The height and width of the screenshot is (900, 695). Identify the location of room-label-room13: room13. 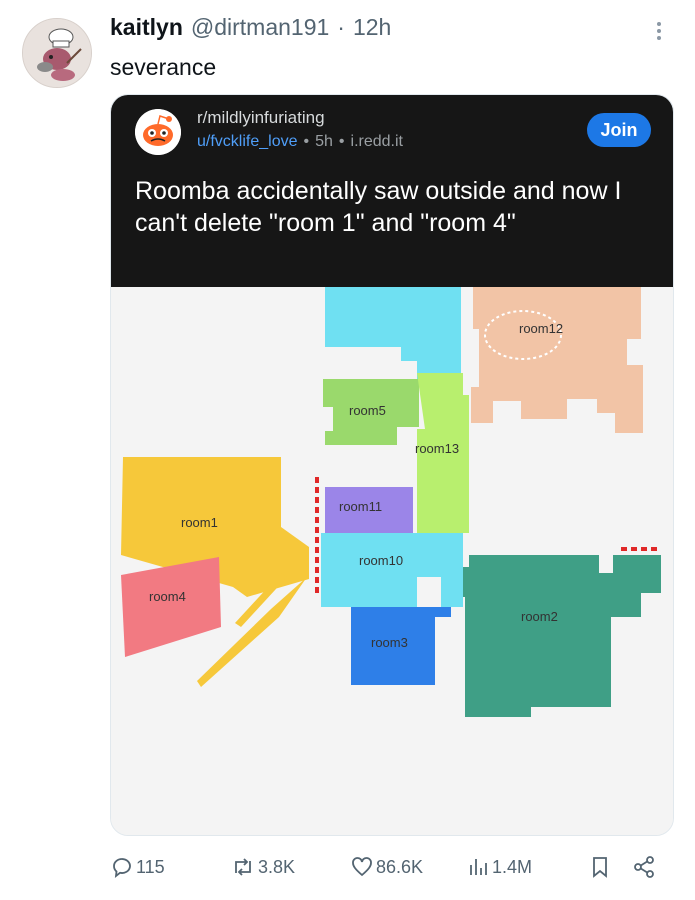
(437, 448).